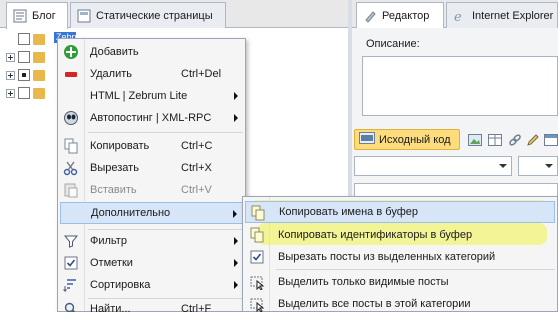 The height and width of the screenshot is (312, 558). What do you see at coordinates (165, 132) in the screenshot?
I see `menu-separator` at bounding box center [165, 132].